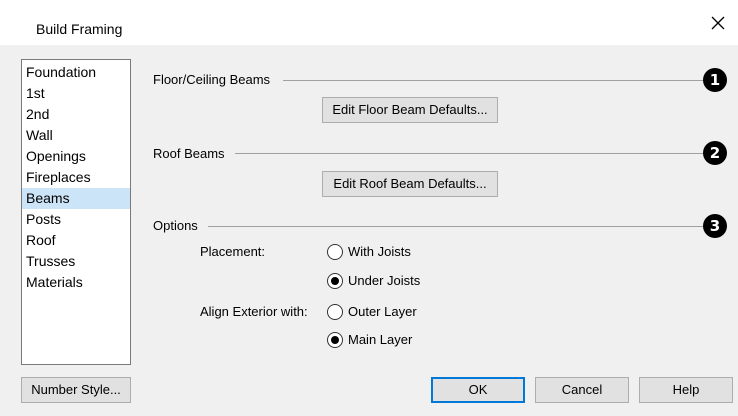 The width and height of the screenshot is (738, 416). I want to click on list-item-wall: Wall, so click(76, 135).